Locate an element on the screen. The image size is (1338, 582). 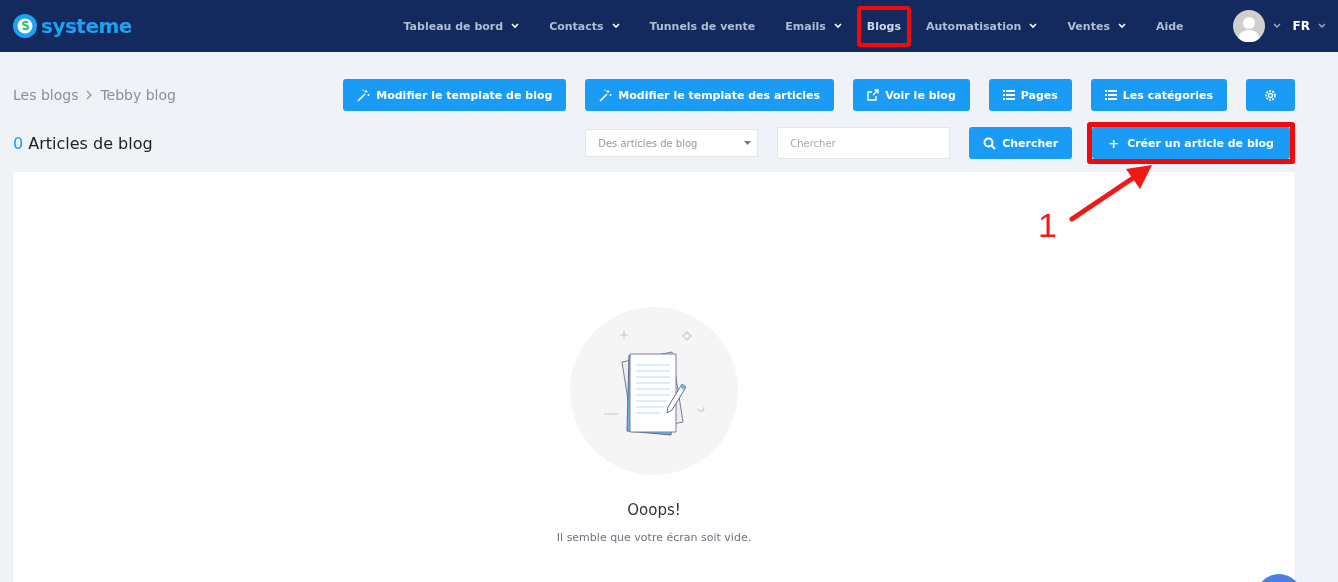
avatar-icon is located at coordinates (1248, 26).